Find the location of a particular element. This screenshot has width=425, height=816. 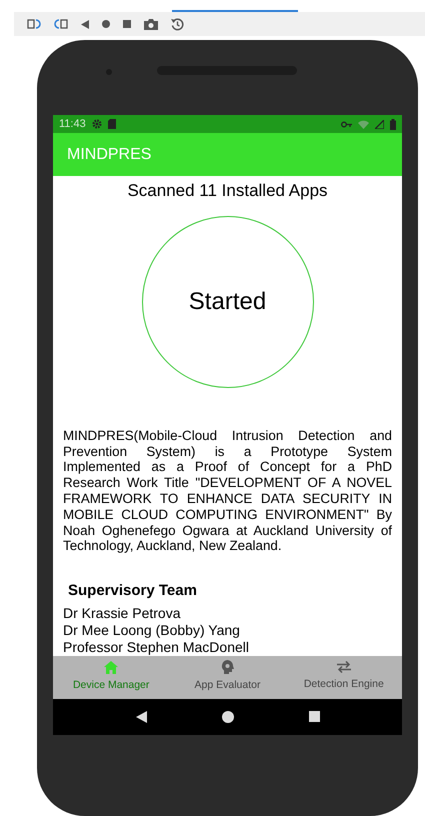

key-icon is located at coordinates (346, 124).